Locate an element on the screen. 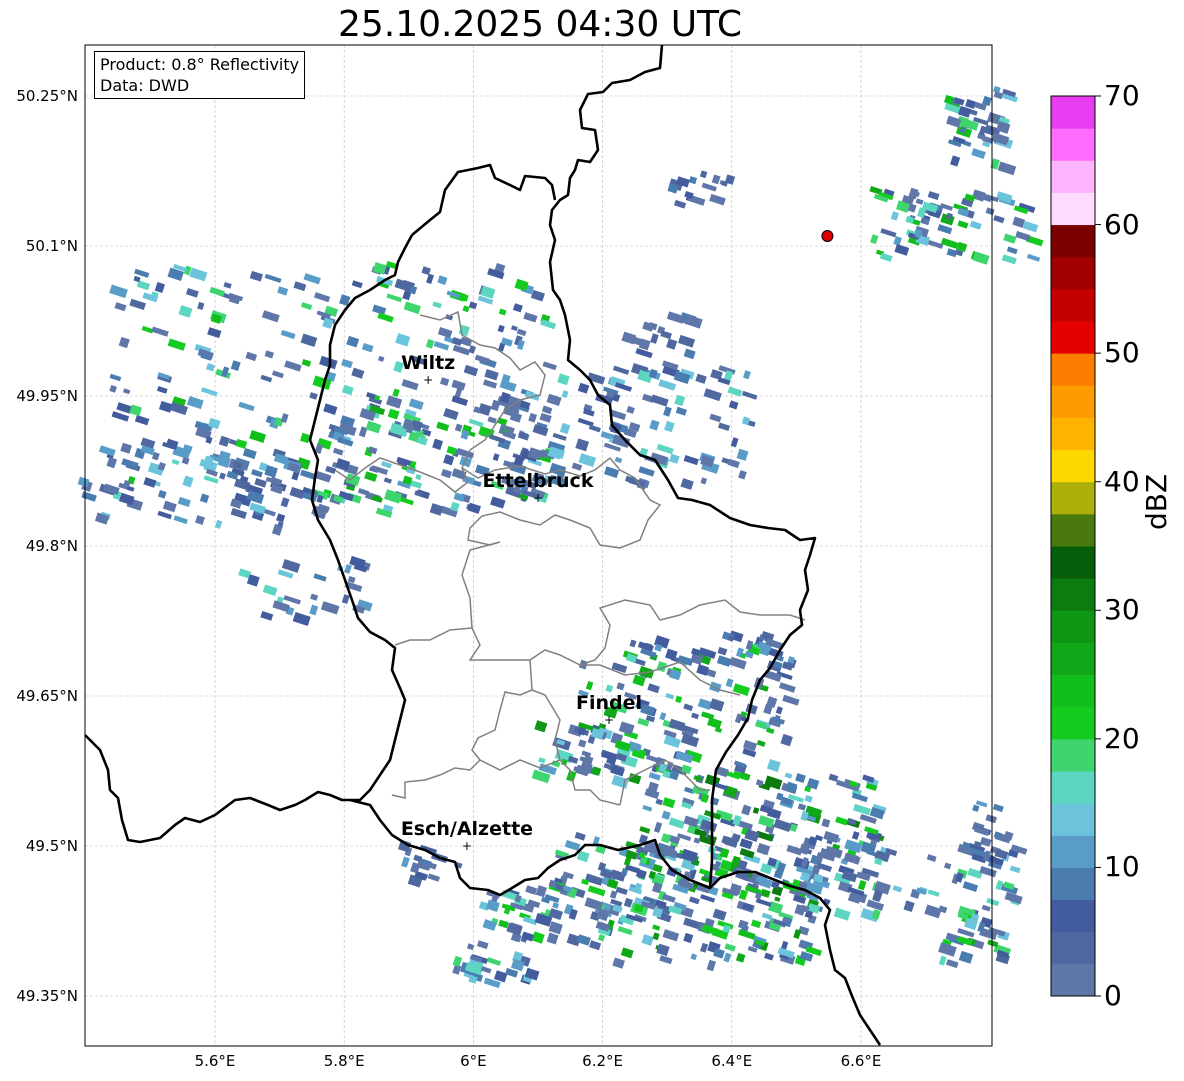 The width and height of the screenshot is (1184, 1081). colorbar-tick-label: 30 is located at coordinates (1122, 610).